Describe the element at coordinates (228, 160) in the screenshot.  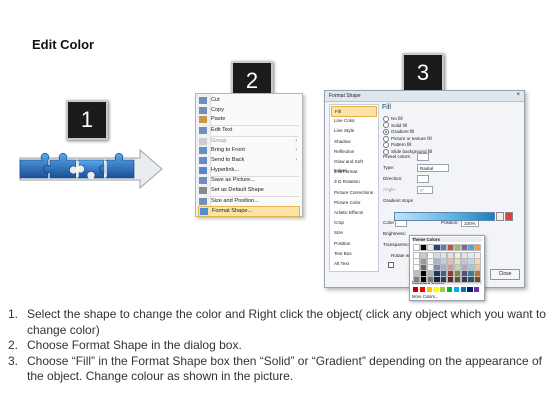
I see `menu-item-label: Send to Back` at that location.